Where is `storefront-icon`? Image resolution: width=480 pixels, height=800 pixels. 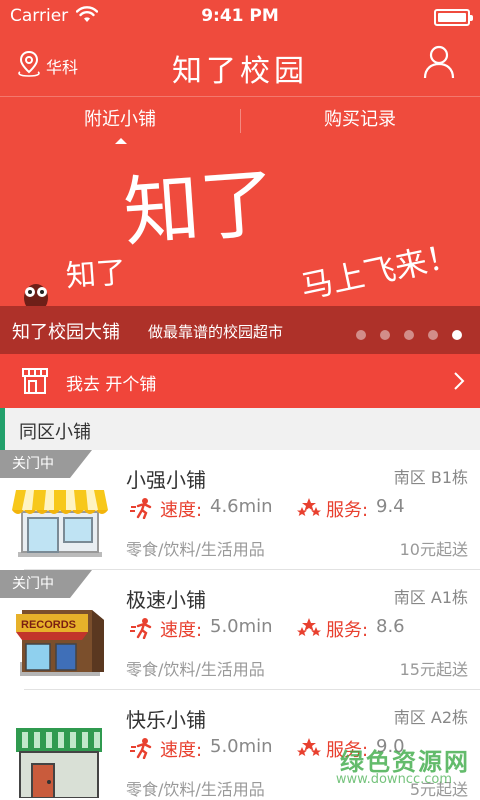
storefront-icon is located at coordinates (35, 381).